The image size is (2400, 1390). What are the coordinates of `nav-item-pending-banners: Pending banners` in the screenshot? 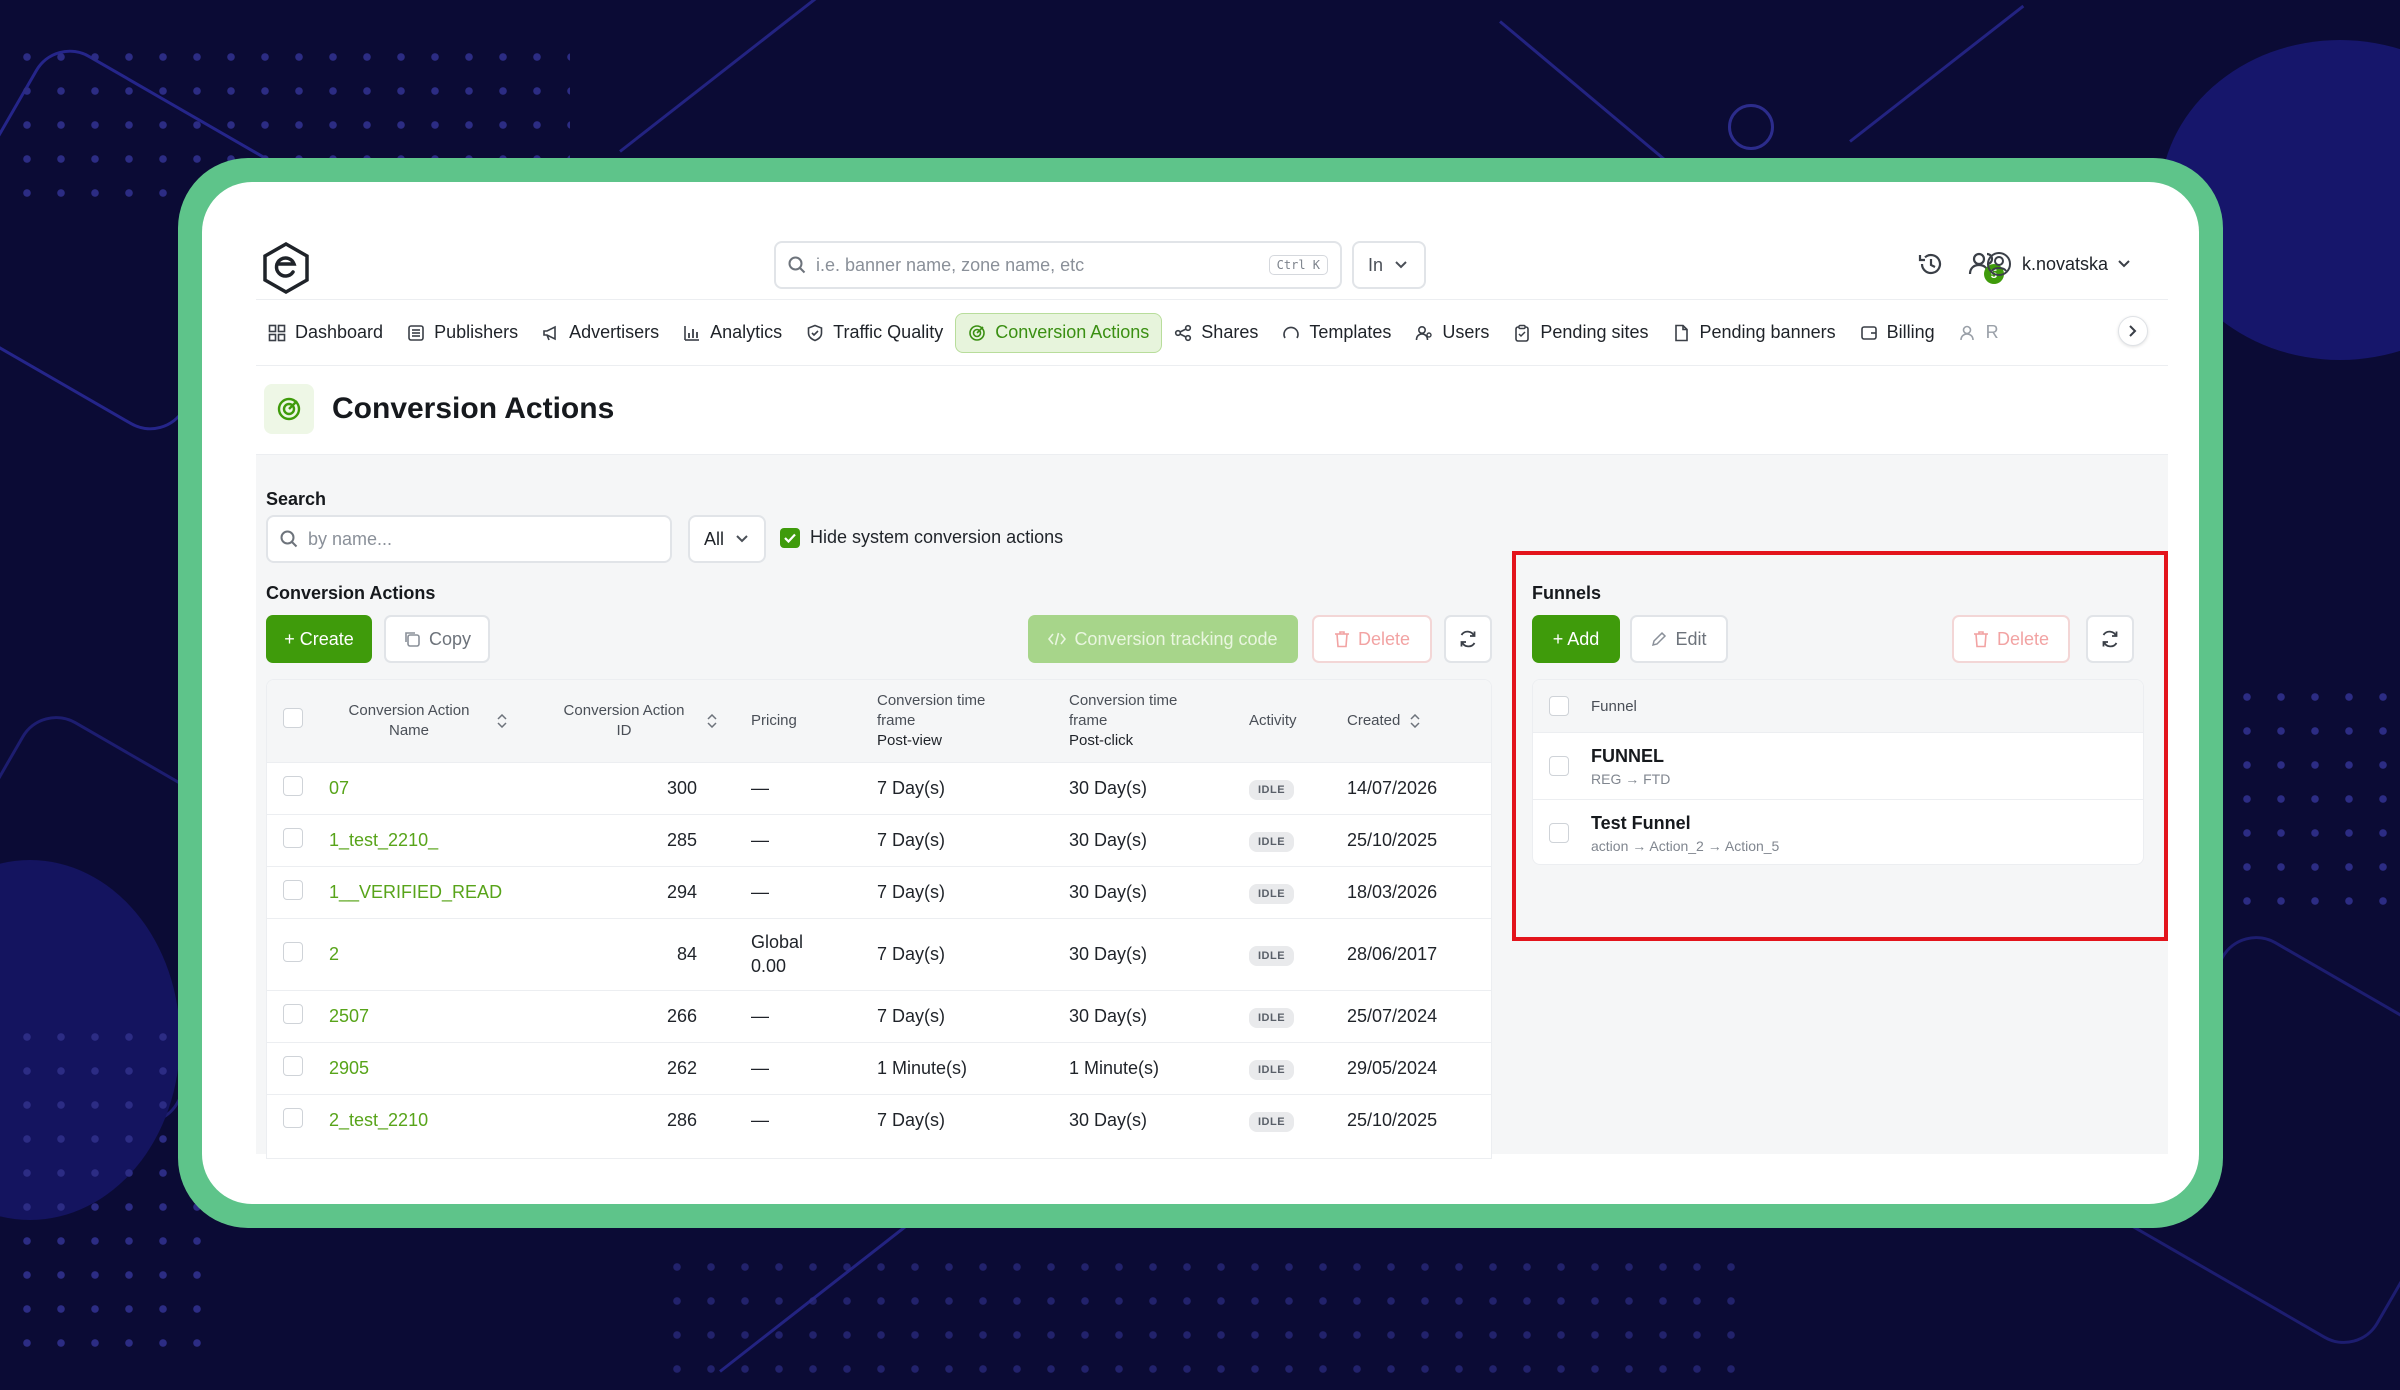 It's located at (1753, 333).